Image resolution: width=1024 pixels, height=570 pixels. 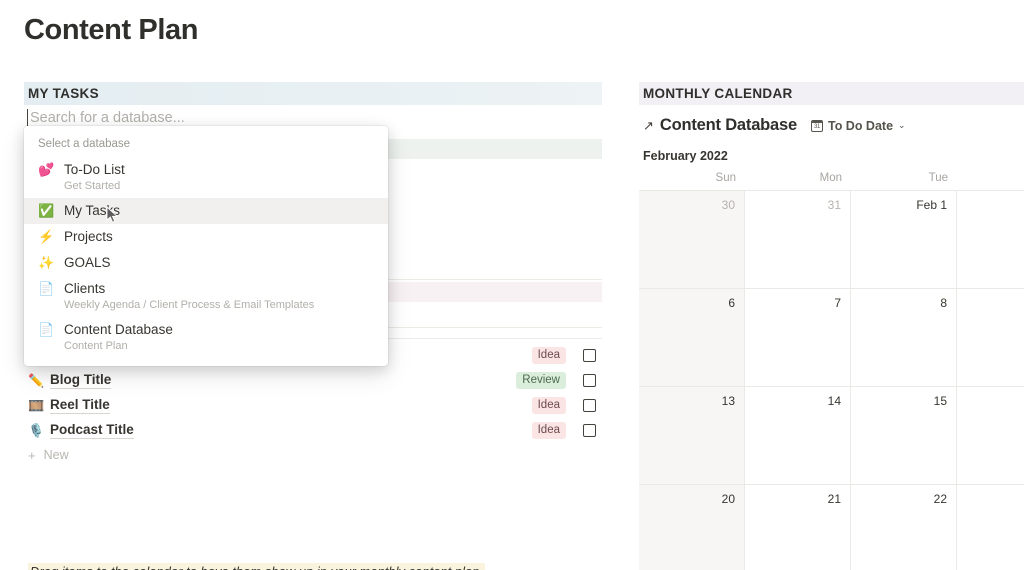 I want to click on calendar-weekday-header: Sun Mon Tue Wed, so click(x=831, y=173).